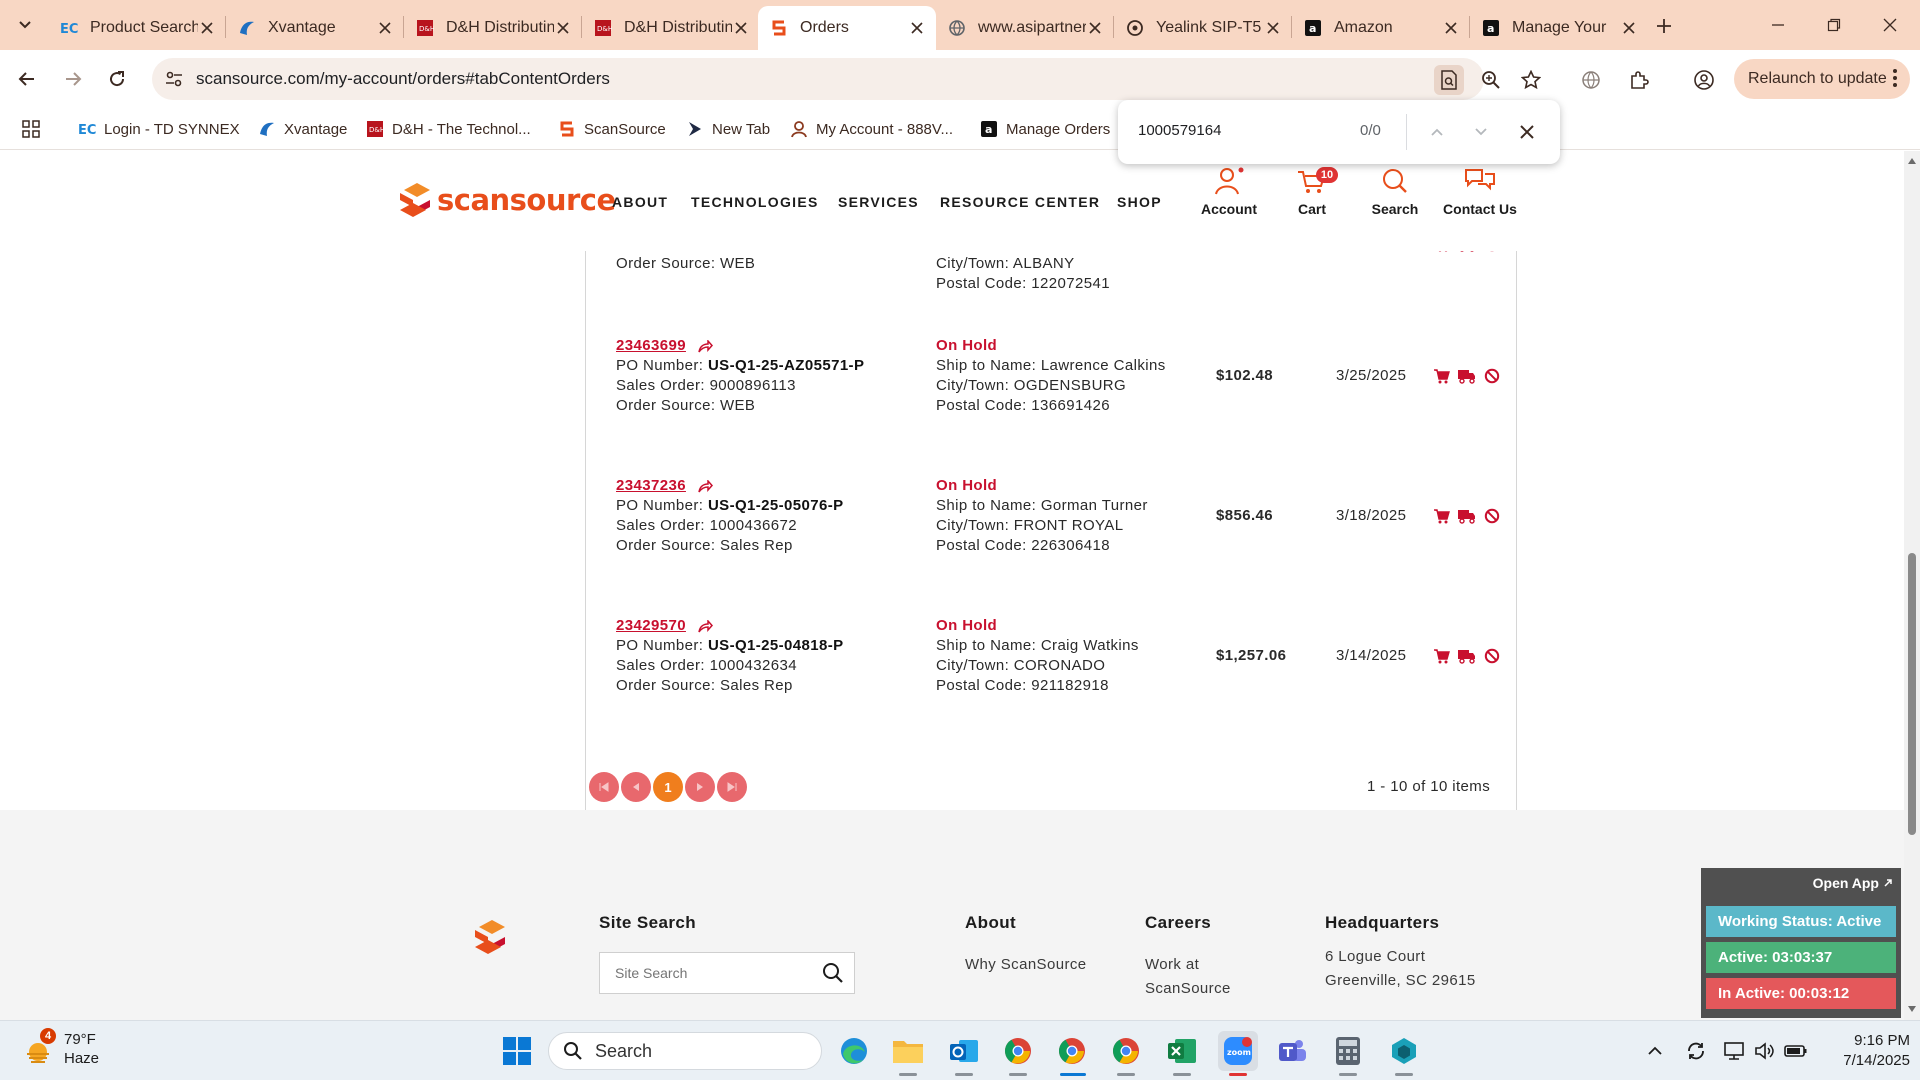  What do you see at coordinates (1834, 25) in the screenshot?
I see `restore-button` at bounding box center [1834, 25].